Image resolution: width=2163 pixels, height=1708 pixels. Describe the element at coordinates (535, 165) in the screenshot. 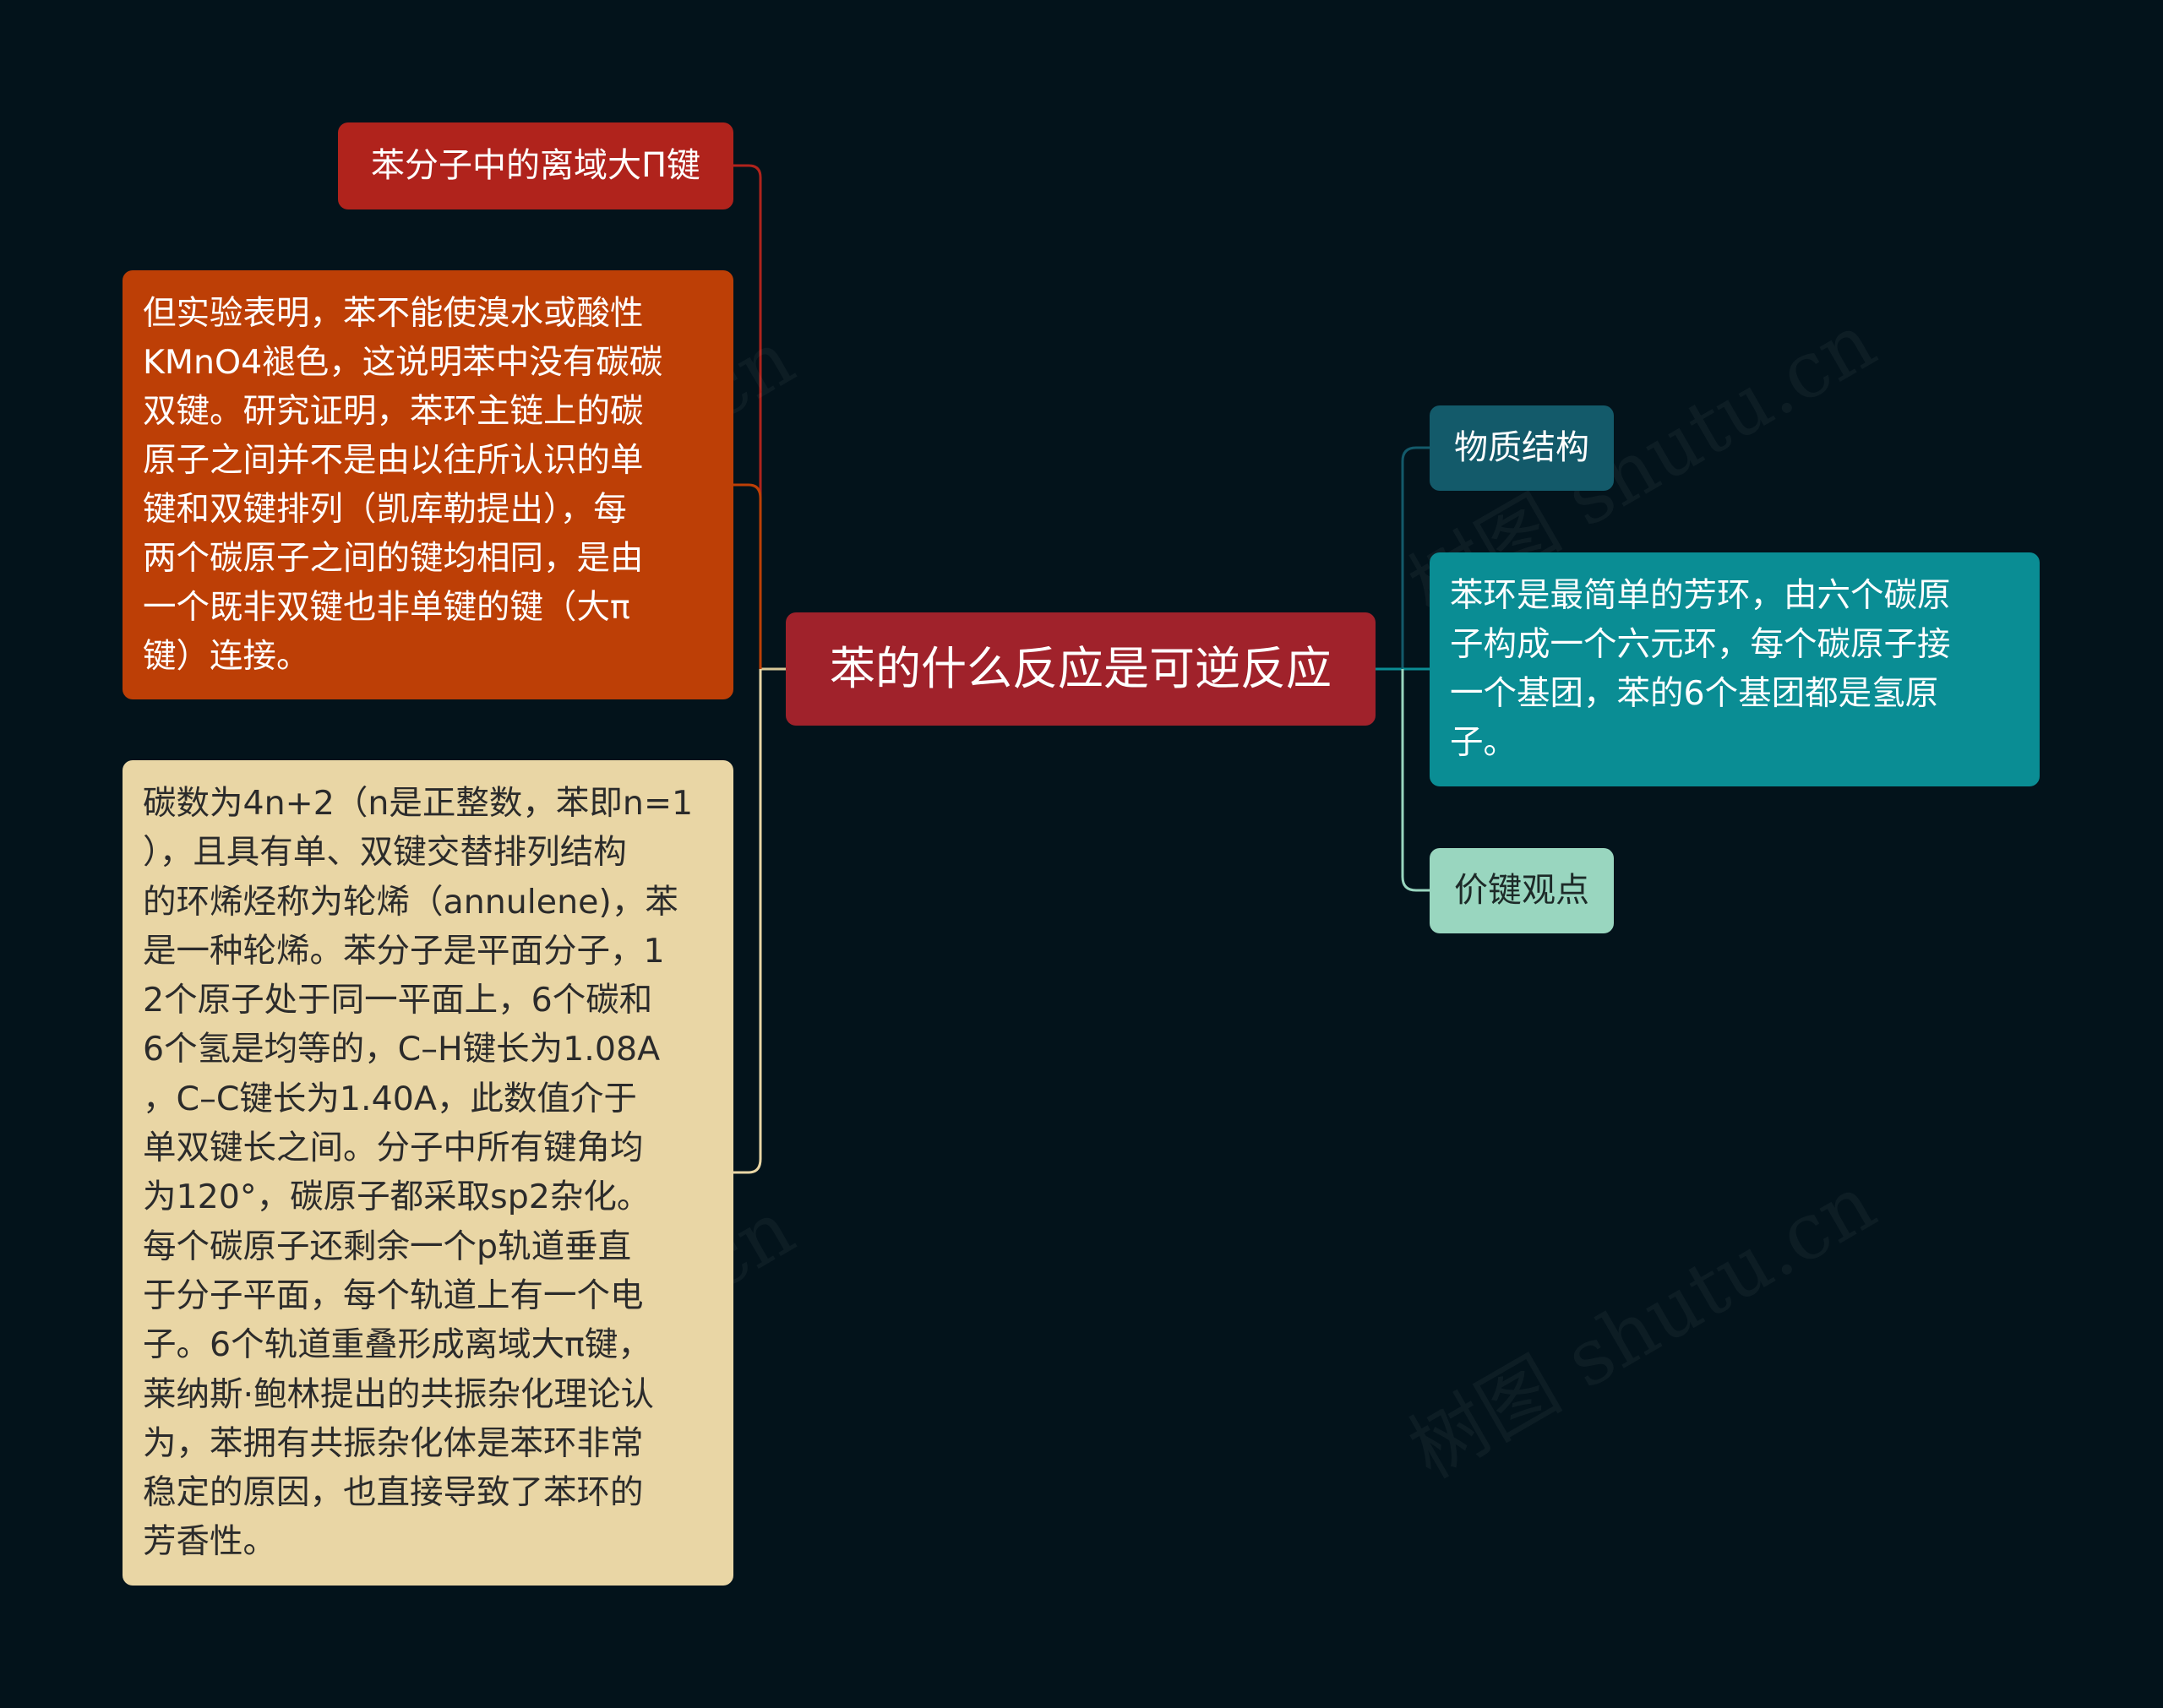

I see `left-topic-delocalized-pi-bond: 苯分子中的离域大Π键` at that location.